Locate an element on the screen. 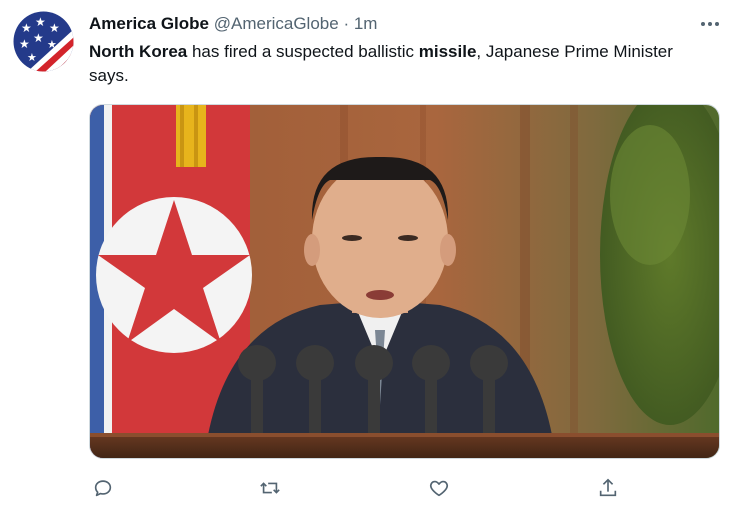  more-options-button is located at coordinates (710, 24).